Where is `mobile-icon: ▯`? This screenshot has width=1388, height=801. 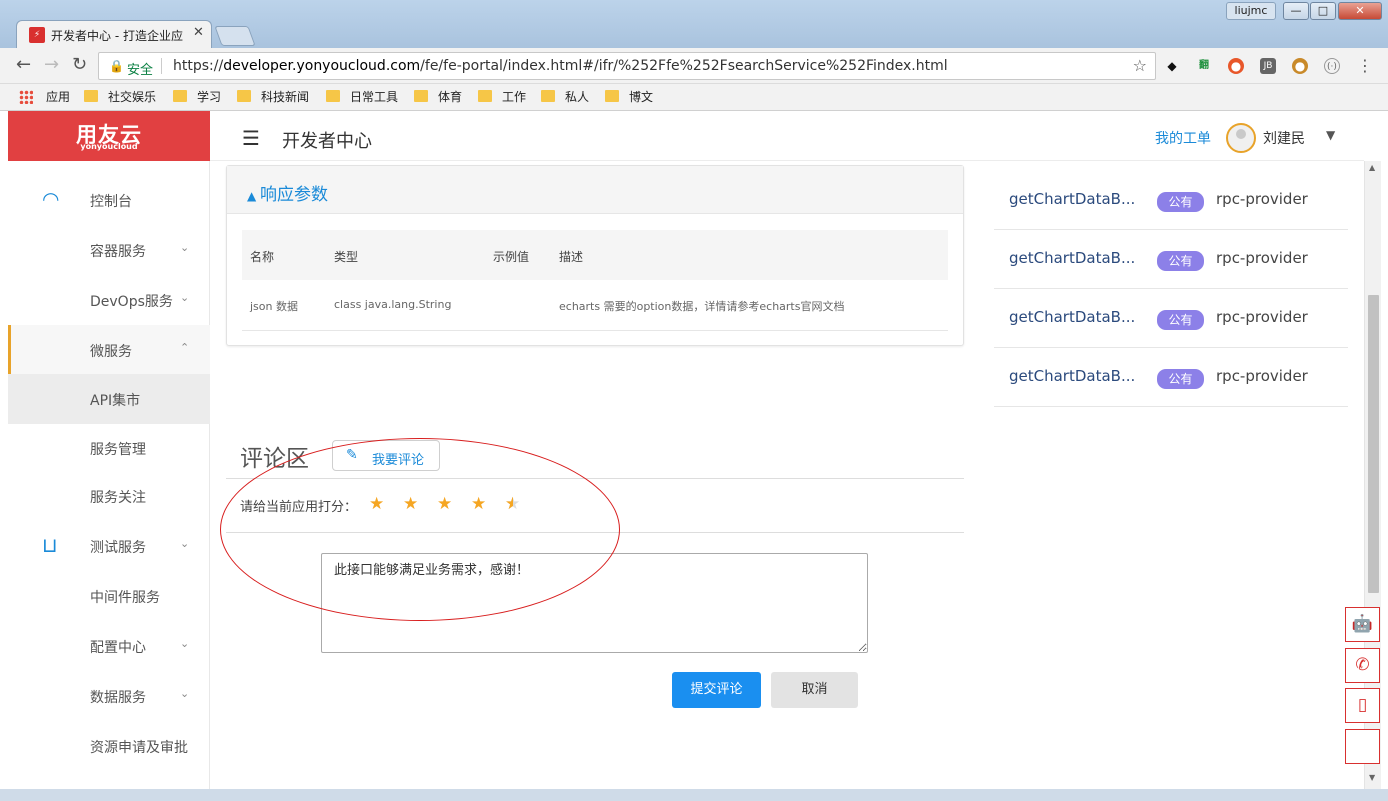
mobile-icon: ▯ is located at coordinates (1362, 705).